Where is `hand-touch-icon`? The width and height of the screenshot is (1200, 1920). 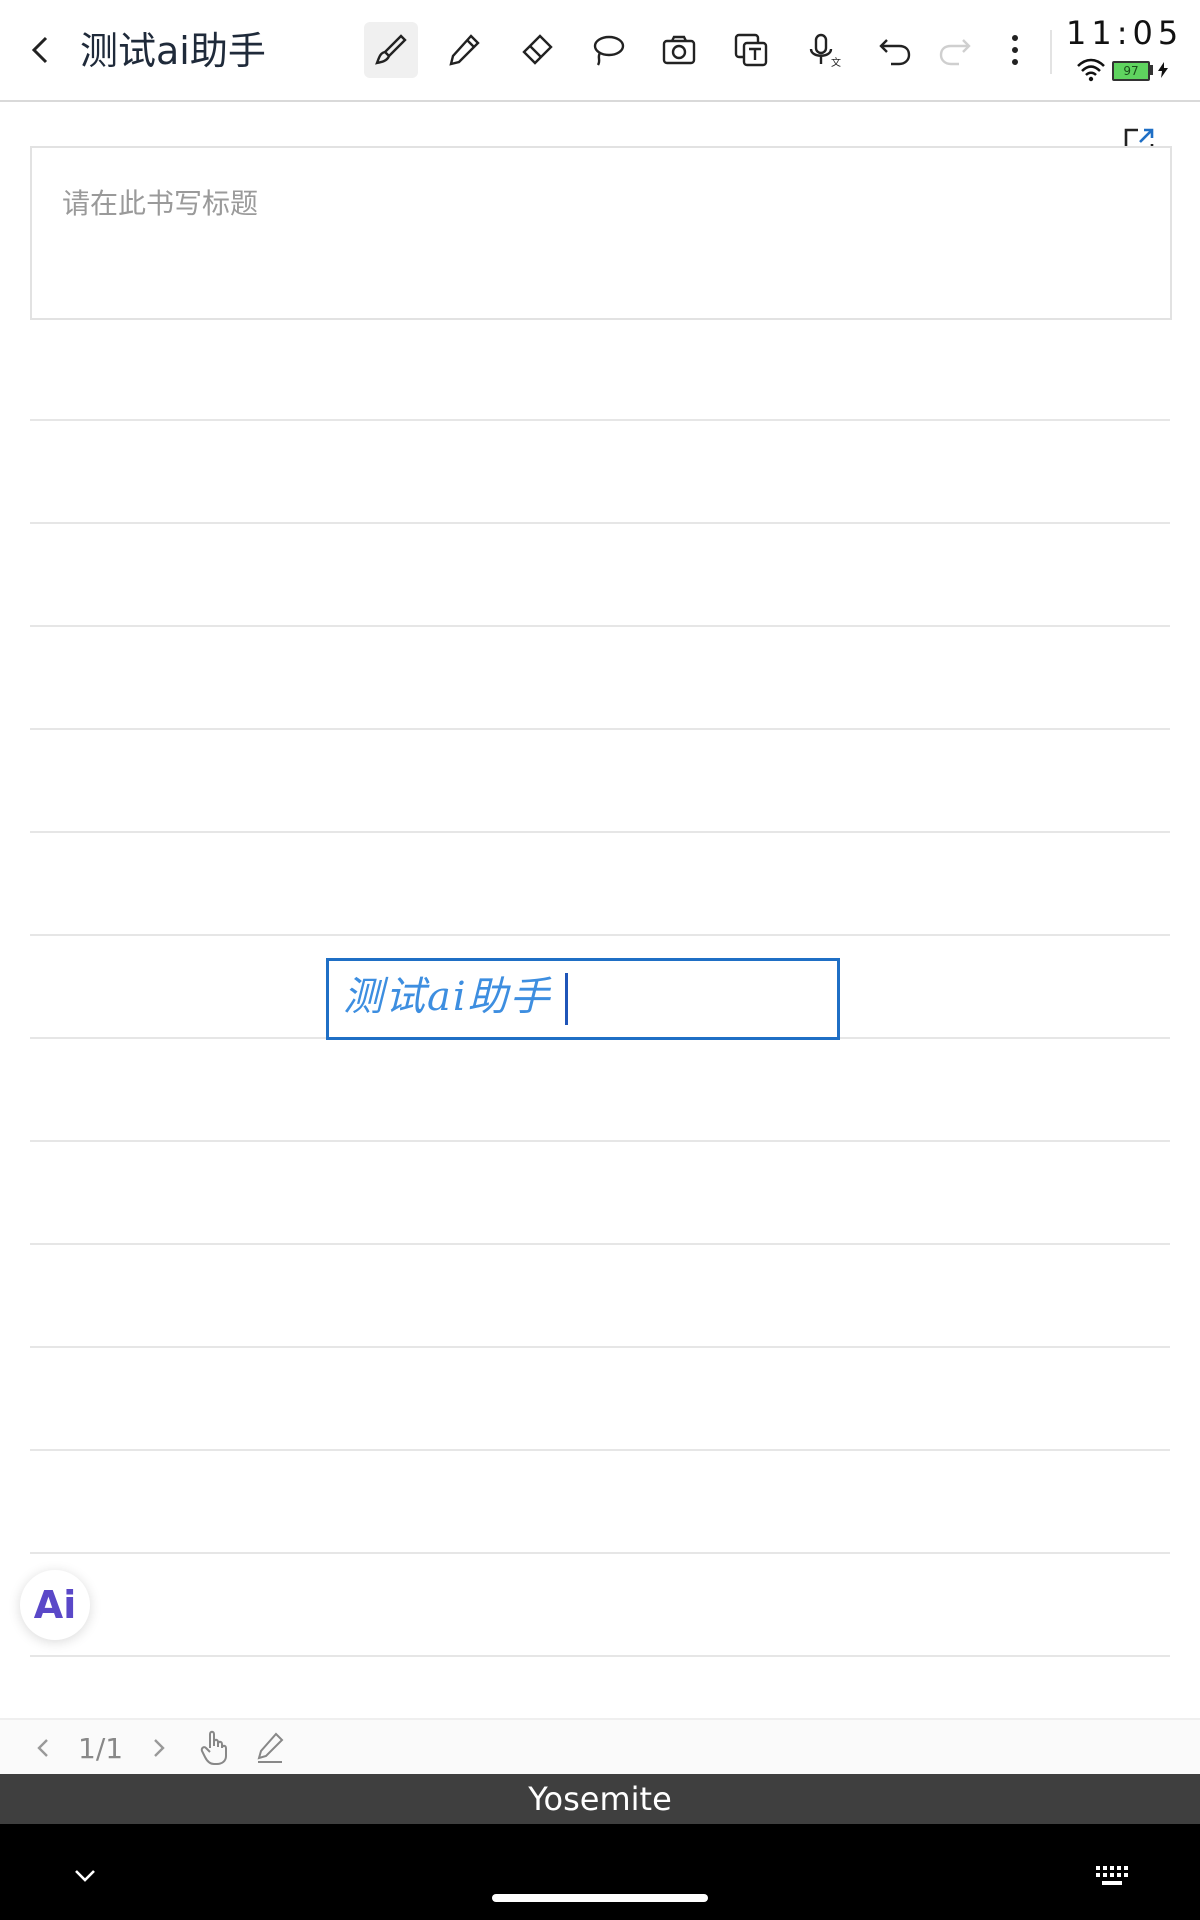 hand-touch-icon is located at coordinates (214, 1747).